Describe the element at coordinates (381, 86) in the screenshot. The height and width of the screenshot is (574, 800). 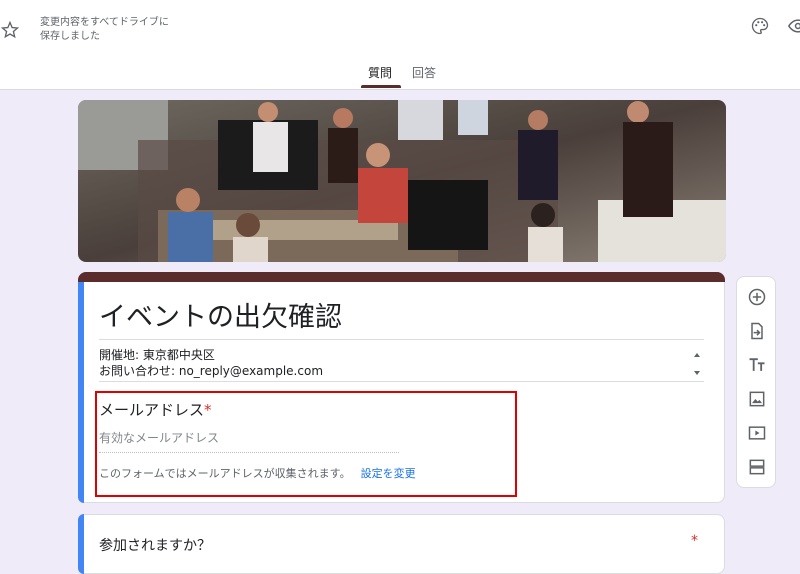
I see `active-tab-indicator` at that location.